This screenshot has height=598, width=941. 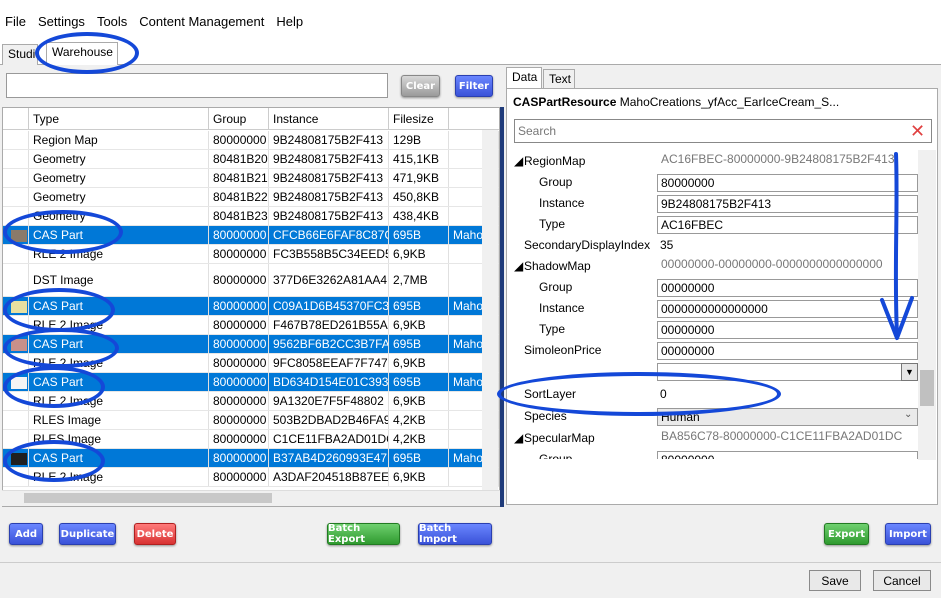 I want to click on table-row: RLES Image 80000000 503B2DBAD2B46FA9 4,2KB, so click(x=251, y=420).